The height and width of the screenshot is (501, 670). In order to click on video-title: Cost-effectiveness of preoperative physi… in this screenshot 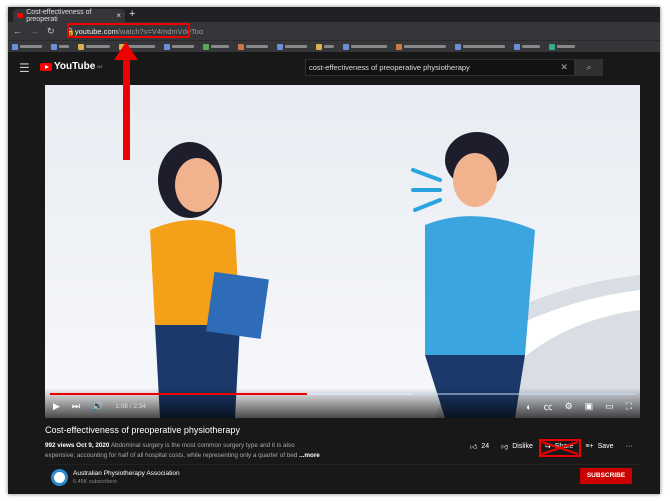, I will do `click(142, 430)`.